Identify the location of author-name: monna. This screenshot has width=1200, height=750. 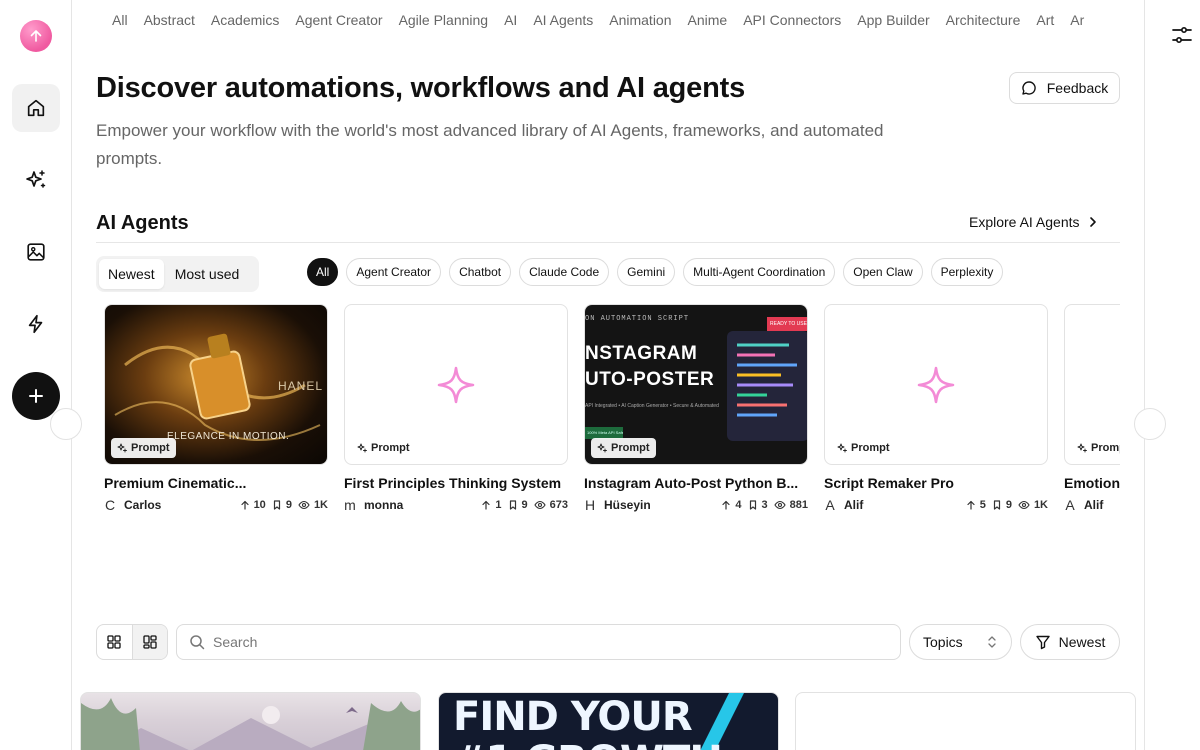
(384, 505).